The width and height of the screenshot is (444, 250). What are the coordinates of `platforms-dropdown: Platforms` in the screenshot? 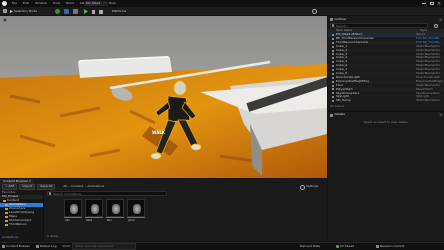 It's located at (119, 11).